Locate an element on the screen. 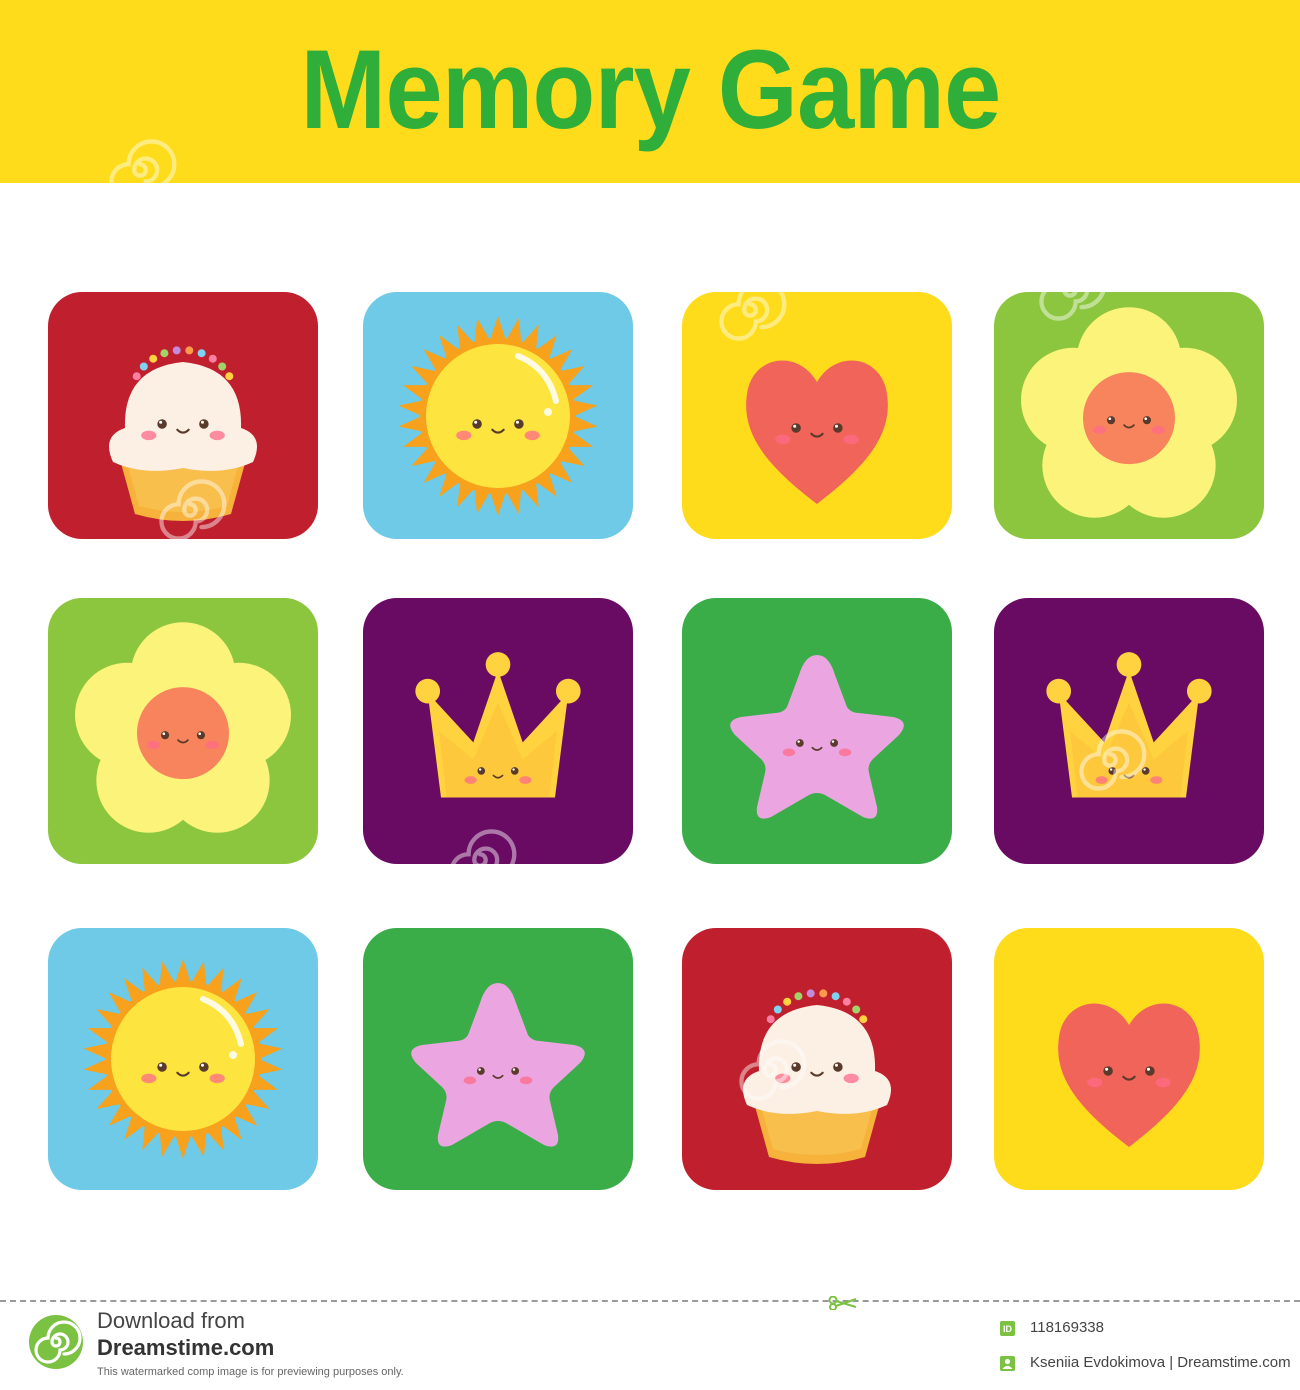 Image resolution: width=1300 pixels, height=1390 pixels. scissors-icon is located at coordinates (842, 1303).